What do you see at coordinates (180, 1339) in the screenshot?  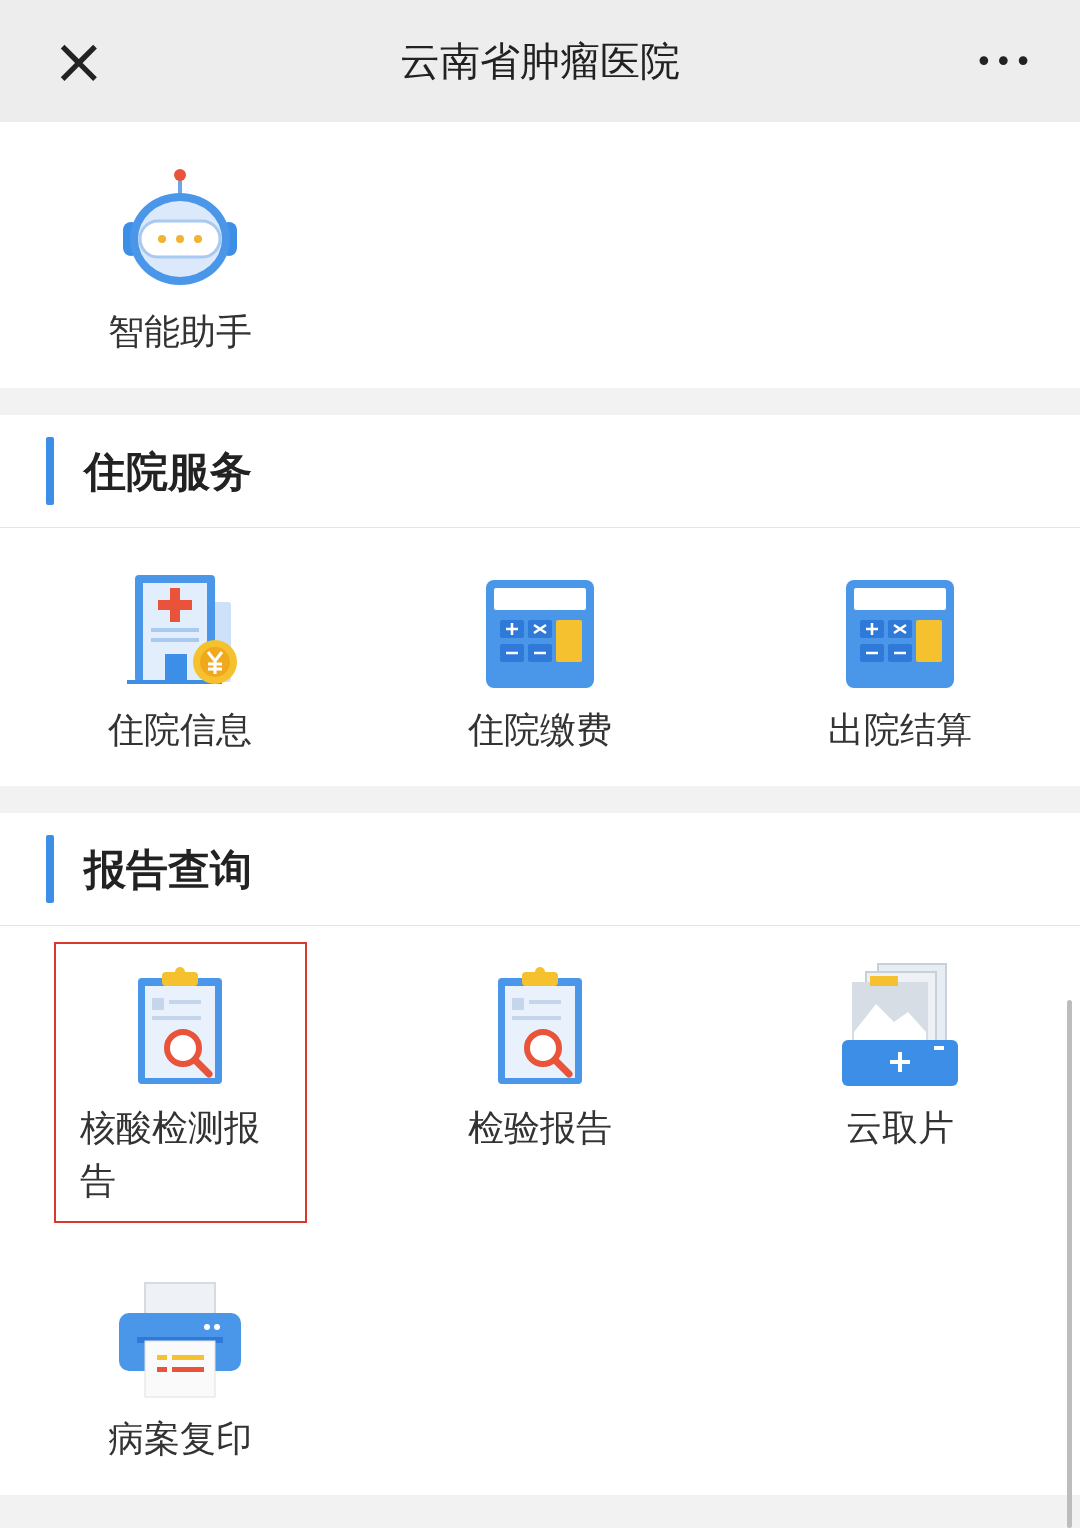 I see `printer-icon` at bounding box center [180, 1339].